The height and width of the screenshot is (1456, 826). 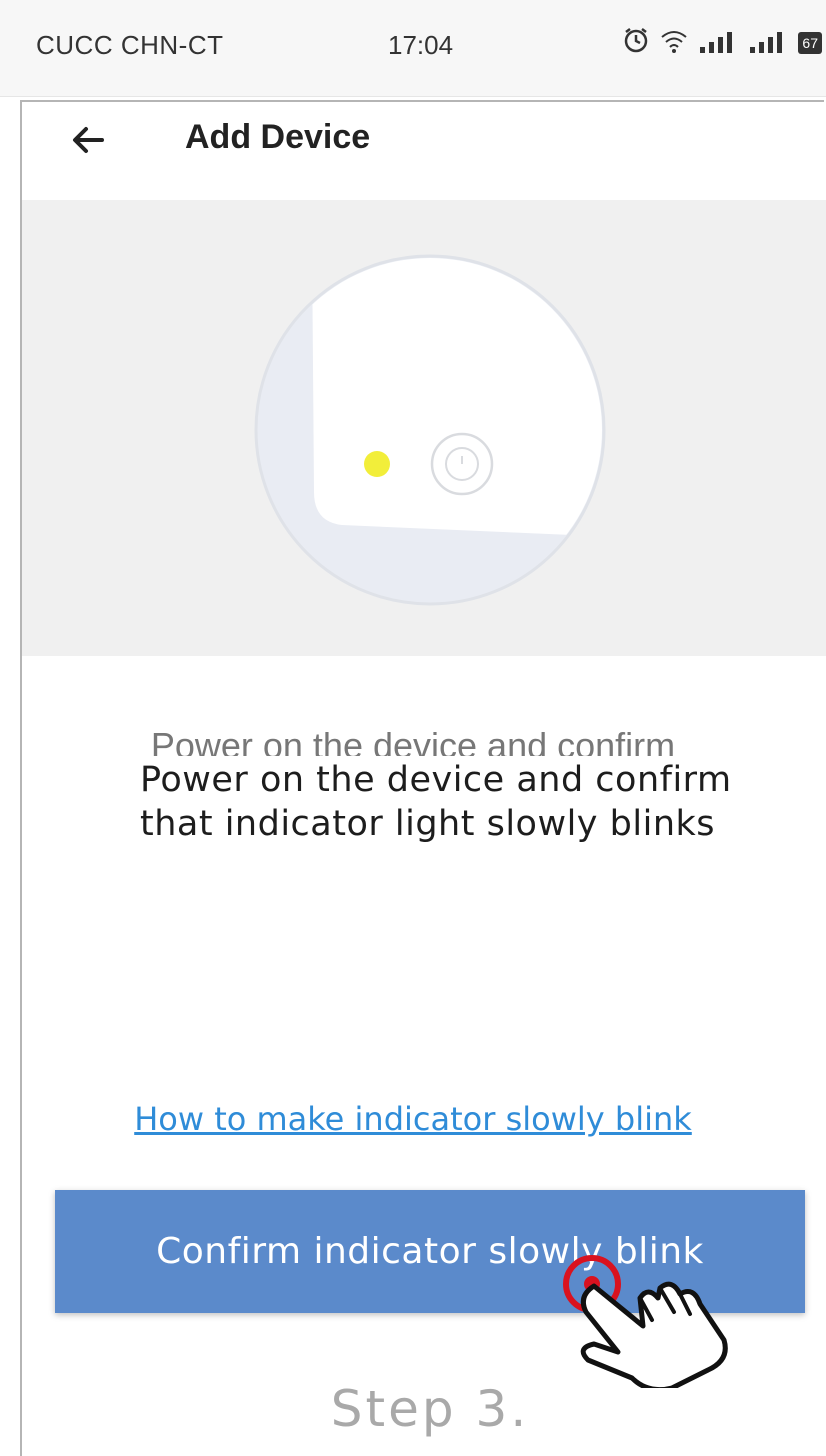 What do you see at coordinates (130, 45) in the screenshot?
I see `carrier-label: CUCC CHN-CT` at bounding box center [130, 45].